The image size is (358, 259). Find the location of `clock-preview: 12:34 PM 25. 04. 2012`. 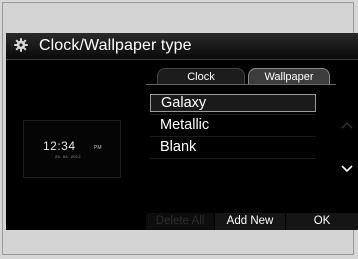

clock-preview: 12:34 PM 25. 04. 2012 is located at coordinates (72, 149).